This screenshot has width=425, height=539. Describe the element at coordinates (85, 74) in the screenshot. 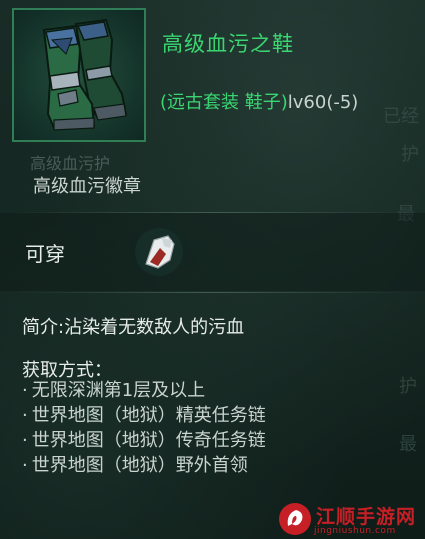

I see `green-boots-icon` at that location.